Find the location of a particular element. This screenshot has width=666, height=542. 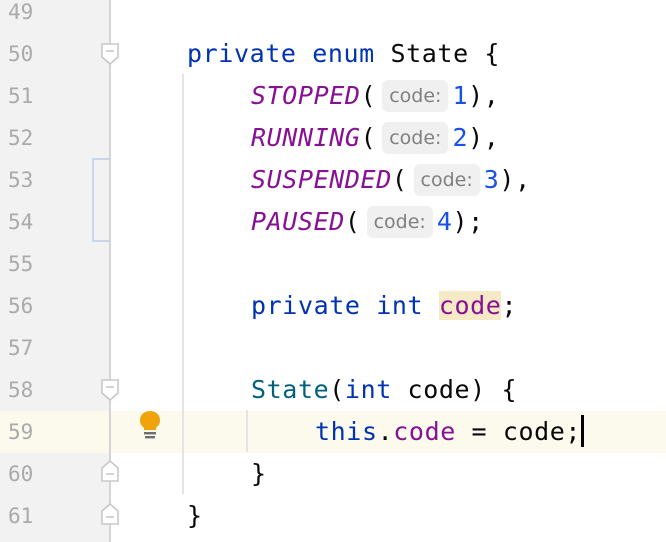

scope-highlight-marker is located at coordinates (101, 200).